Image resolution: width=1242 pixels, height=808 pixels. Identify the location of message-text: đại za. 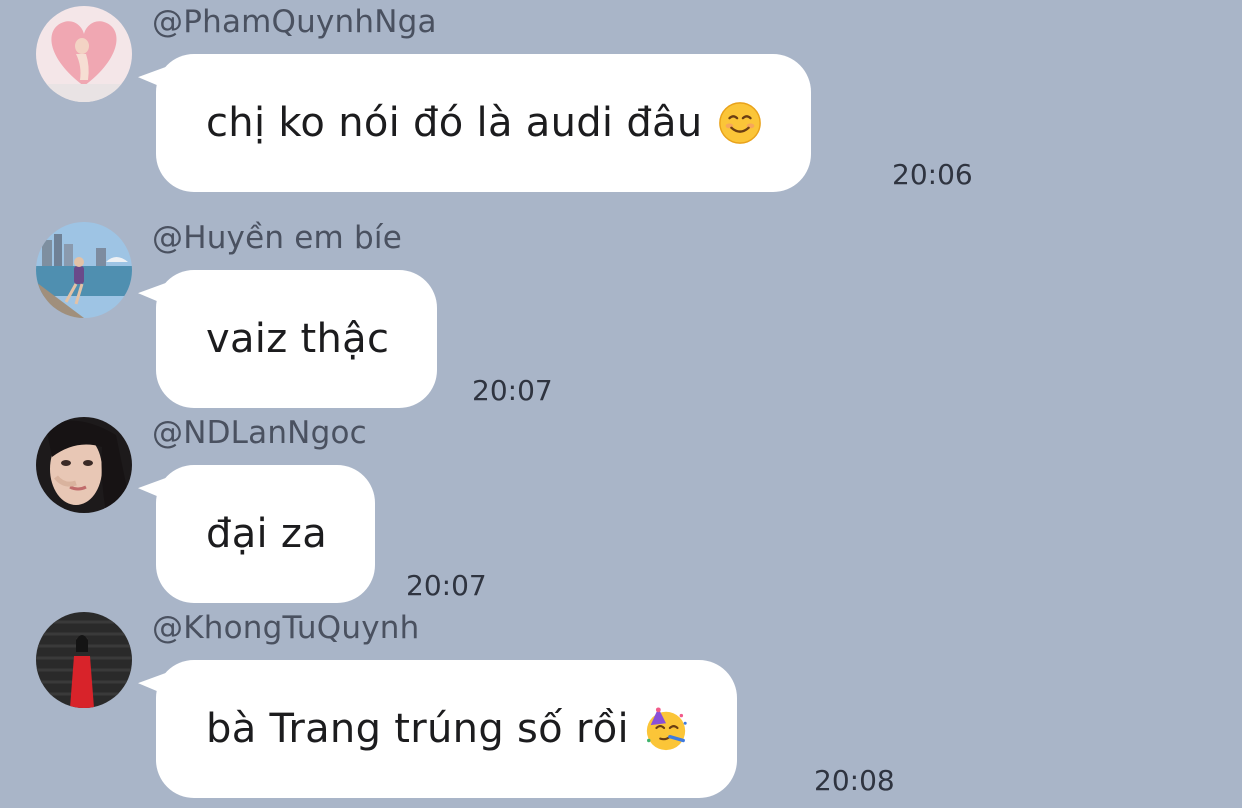
(267, 534).